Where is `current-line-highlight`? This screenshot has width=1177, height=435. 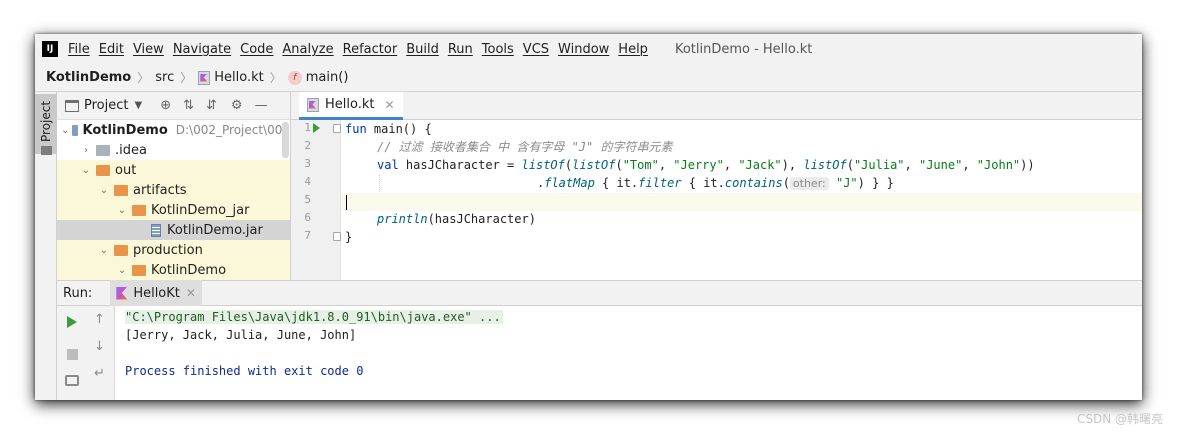 current-line-highlight is located at coordinates (741, 202).